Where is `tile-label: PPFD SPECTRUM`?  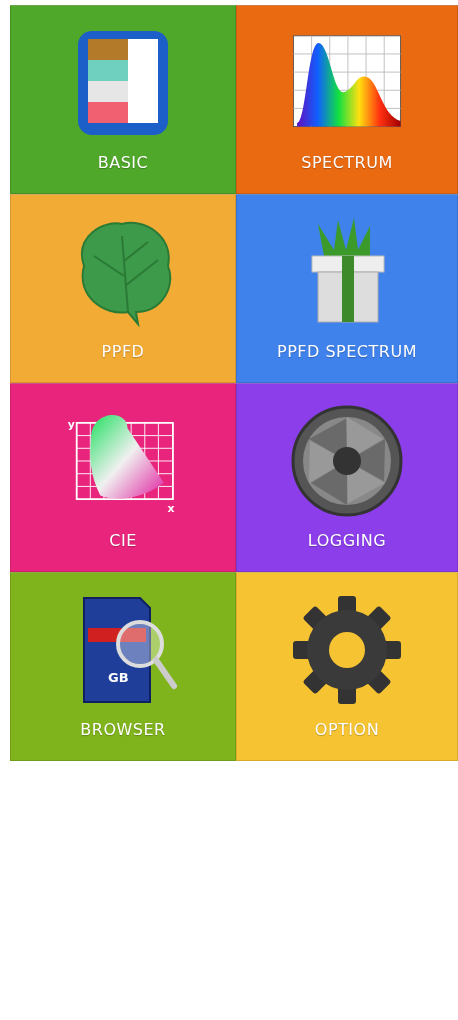
tile-label: PPFD SPECTRUM is located at coordinates (347, 351).